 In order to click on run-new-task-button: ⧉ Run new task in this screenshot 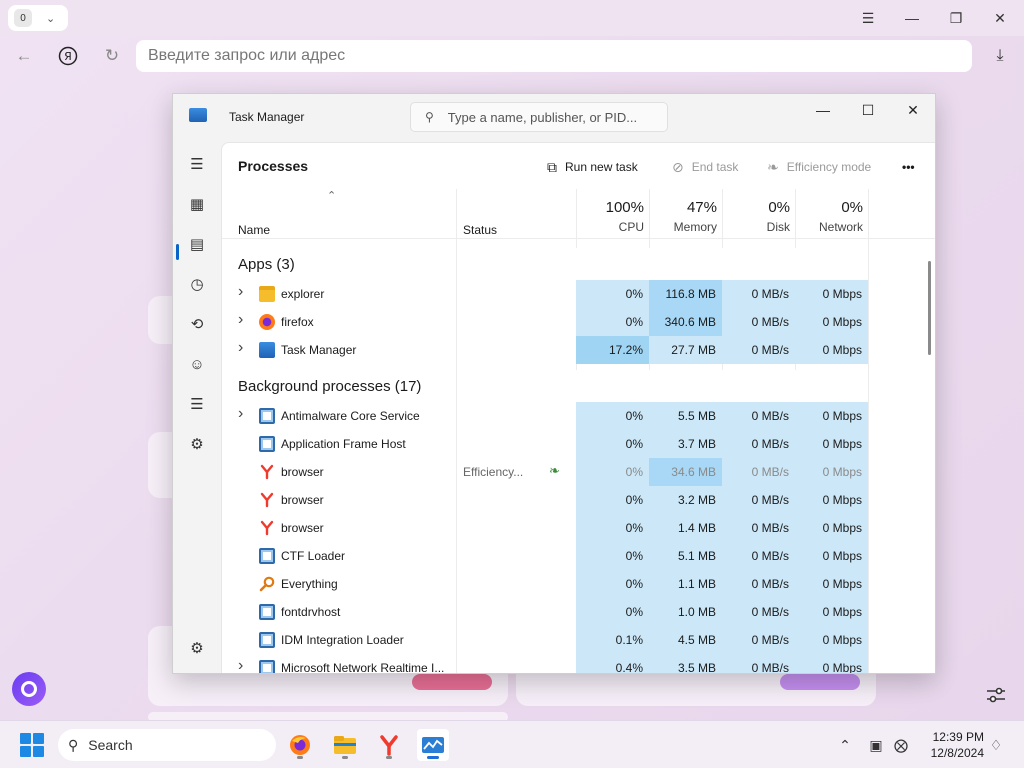, I will do `click(592, 167)`.